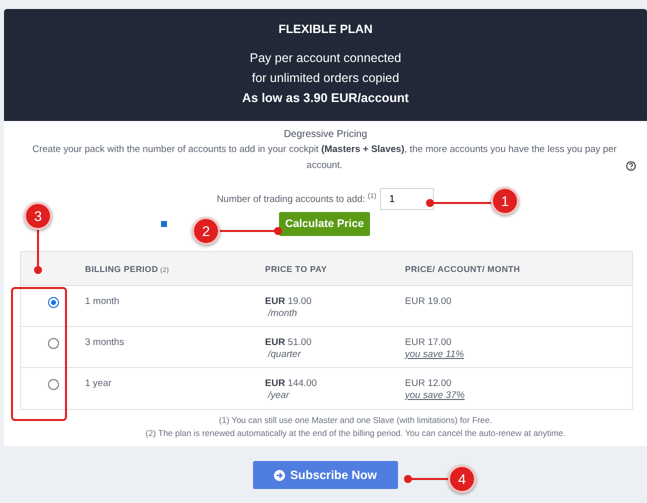 This screenshot has height=503, width=647. I want to click on plan-tagline: Pay per account connected, so click(326, 58).